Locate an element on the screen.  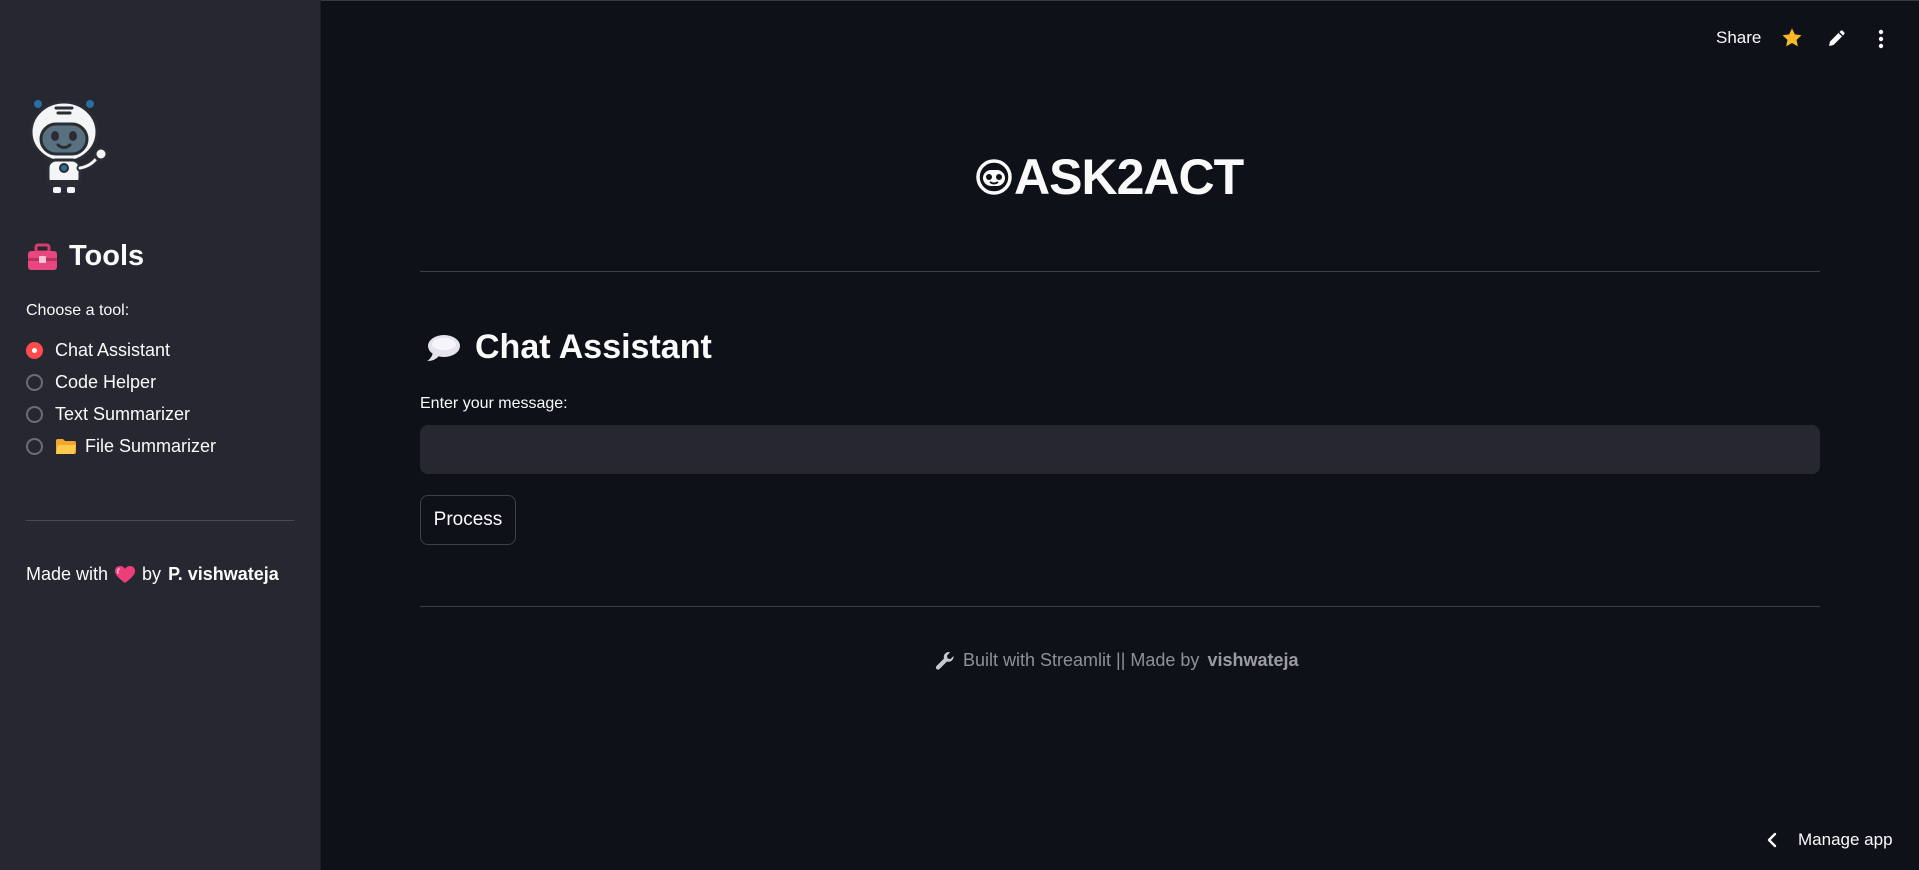
radio-option-file-summarizer: File Summarizer is located at coordinates (121, 446).